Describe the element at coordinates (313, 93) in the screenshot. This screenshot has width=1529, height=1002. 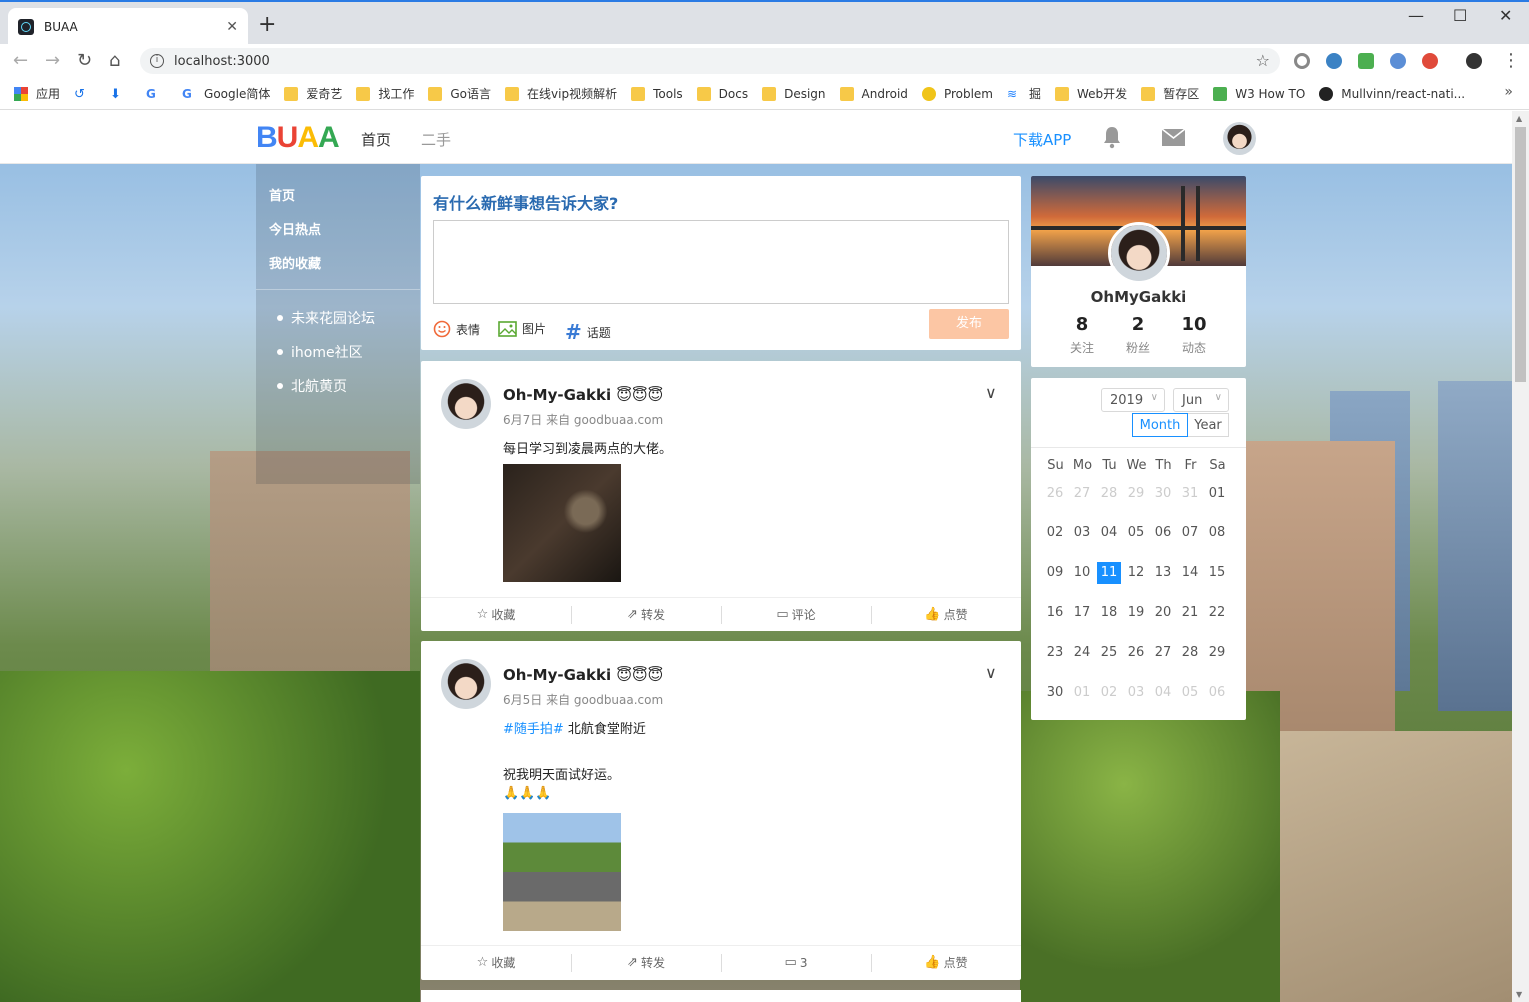
I see `bookmark-folder: 爱奇艺` at that location.